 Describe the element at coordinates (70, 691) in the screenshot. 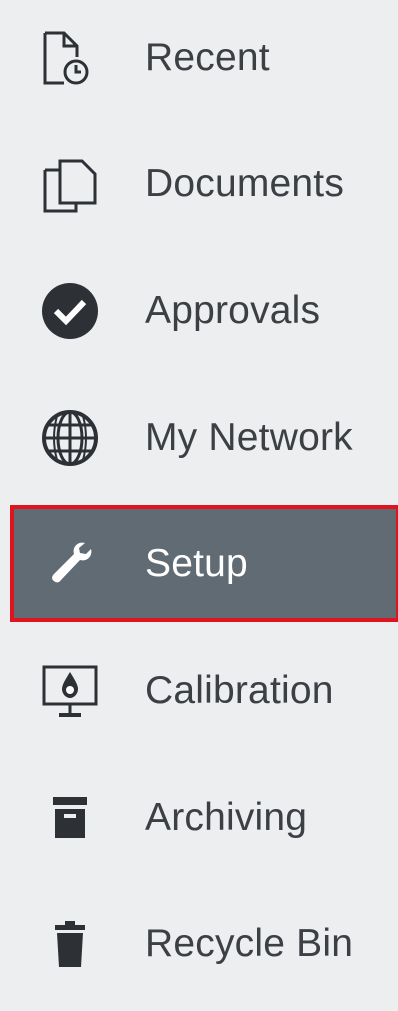

I see `monitor-calibration-icon` at that location.